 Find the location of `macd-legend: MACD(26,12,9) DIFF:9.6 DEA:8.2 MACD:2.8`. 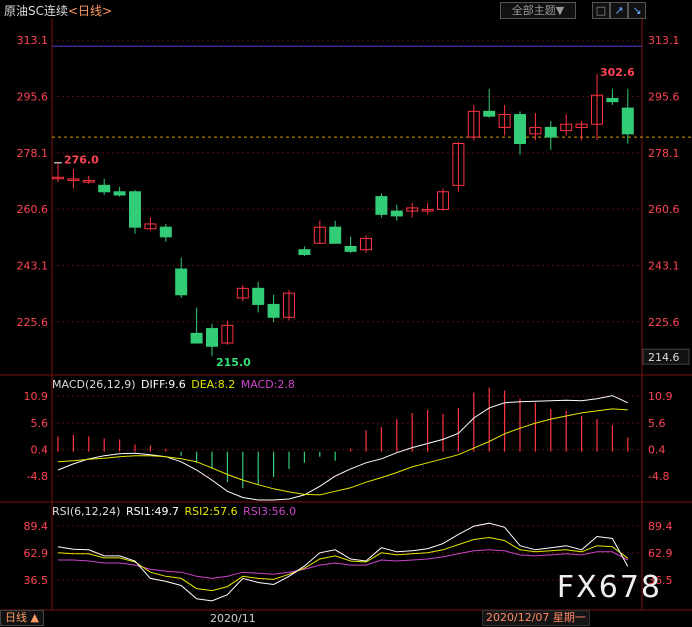

macd-legend: MACD(26,12,9) DIFF:9.6 DEA:8.2 MACD:2.8 is located at coordinates (174, 384).